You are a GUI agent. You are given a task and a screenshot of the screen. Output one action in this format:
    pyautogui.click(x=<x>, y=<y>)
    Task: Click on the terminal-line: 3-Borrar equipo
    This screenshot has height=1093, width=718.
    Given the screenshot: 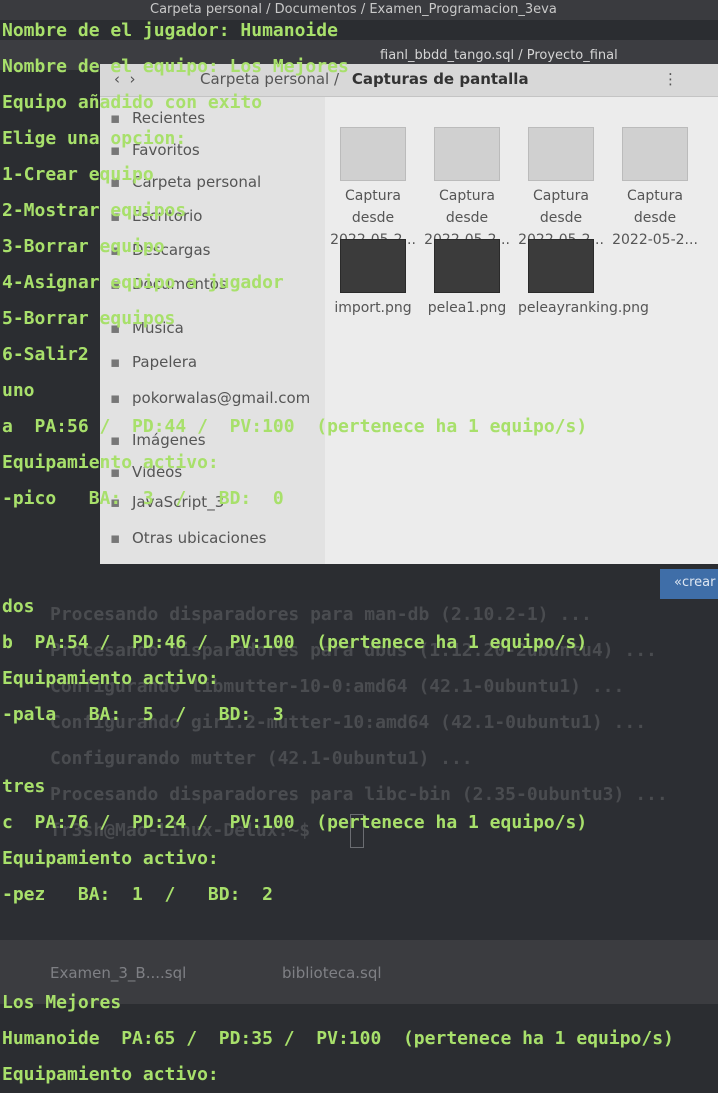 What is the action you would take?
    pyautogui.click(x=83, y=246)
    